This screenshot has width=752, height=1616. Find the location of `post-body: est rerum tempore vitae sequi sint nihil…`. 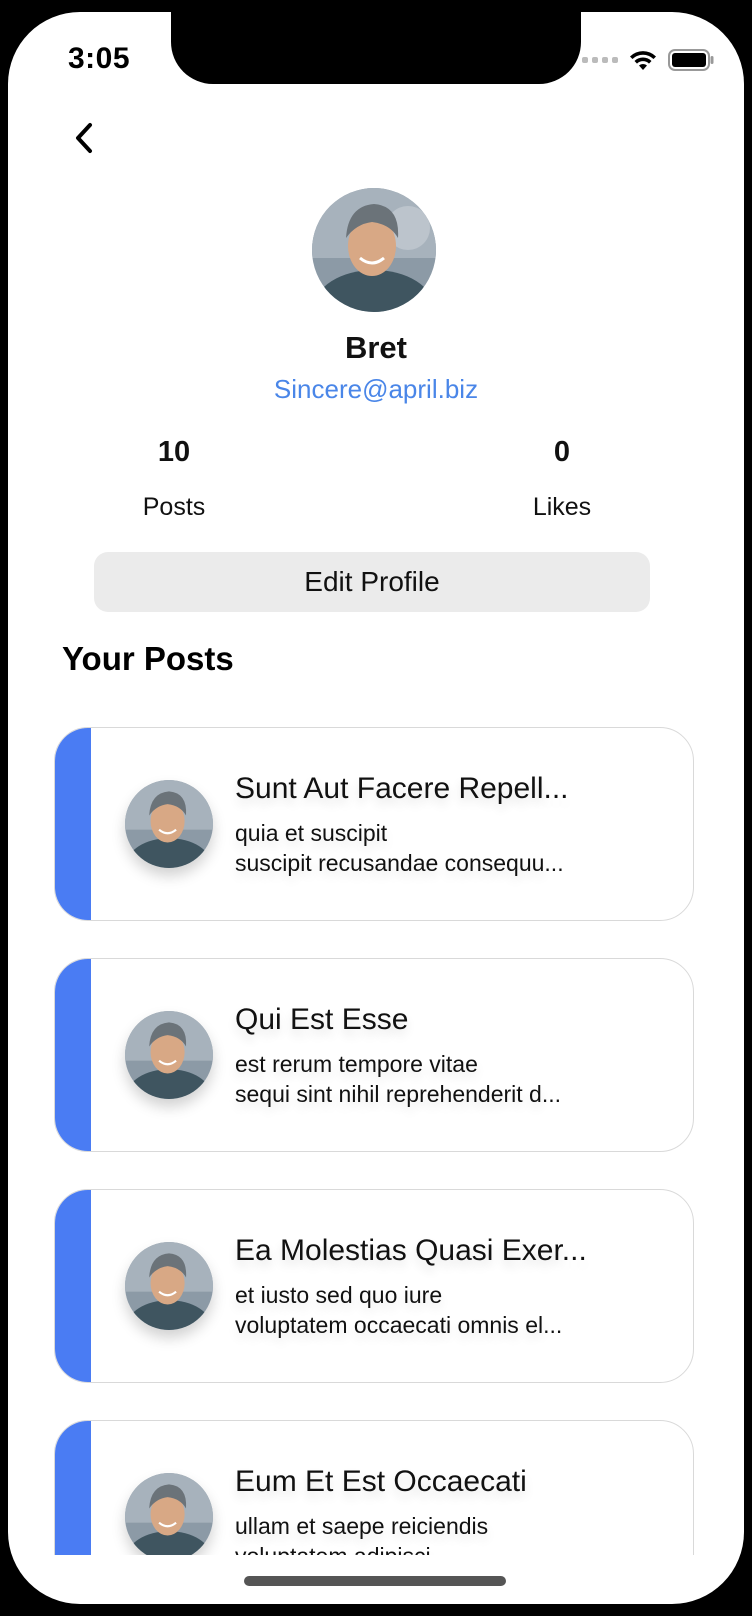

post-body: est rerum tempore vitae sequi sint nihil… is located at coordinates (398, 1079).